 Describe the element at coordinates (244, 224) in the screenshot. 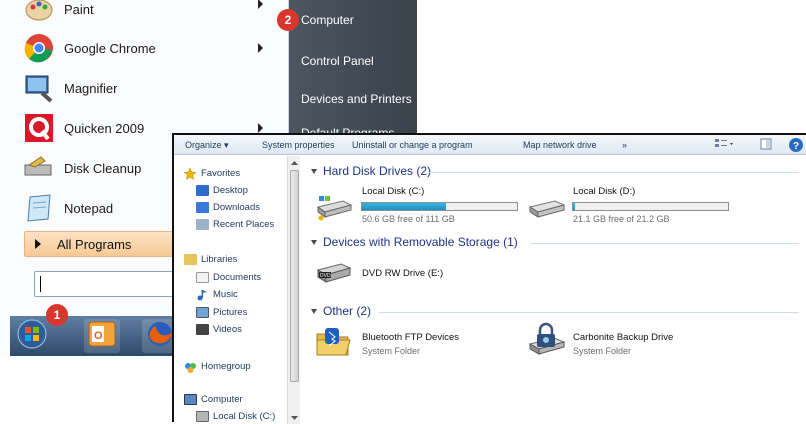

I see `nav-label: Recent Places` at that location.